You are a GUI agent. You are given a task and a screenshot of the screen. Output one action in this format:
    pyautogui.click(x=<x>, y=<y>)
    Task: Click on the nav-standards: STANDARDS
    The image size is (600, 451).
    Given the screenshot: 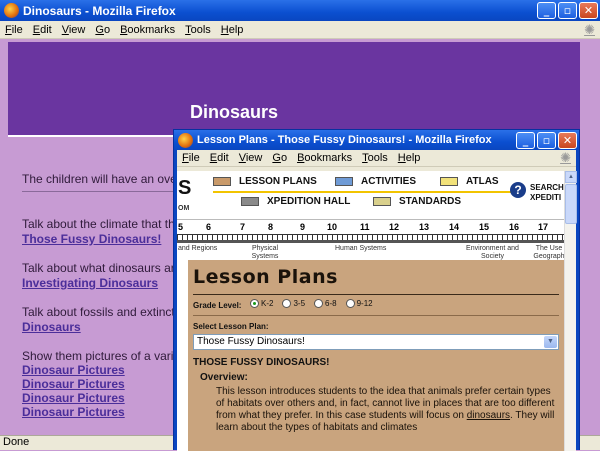 What is the action you would take?
    pyautogui.click(x=417, y=201)
    